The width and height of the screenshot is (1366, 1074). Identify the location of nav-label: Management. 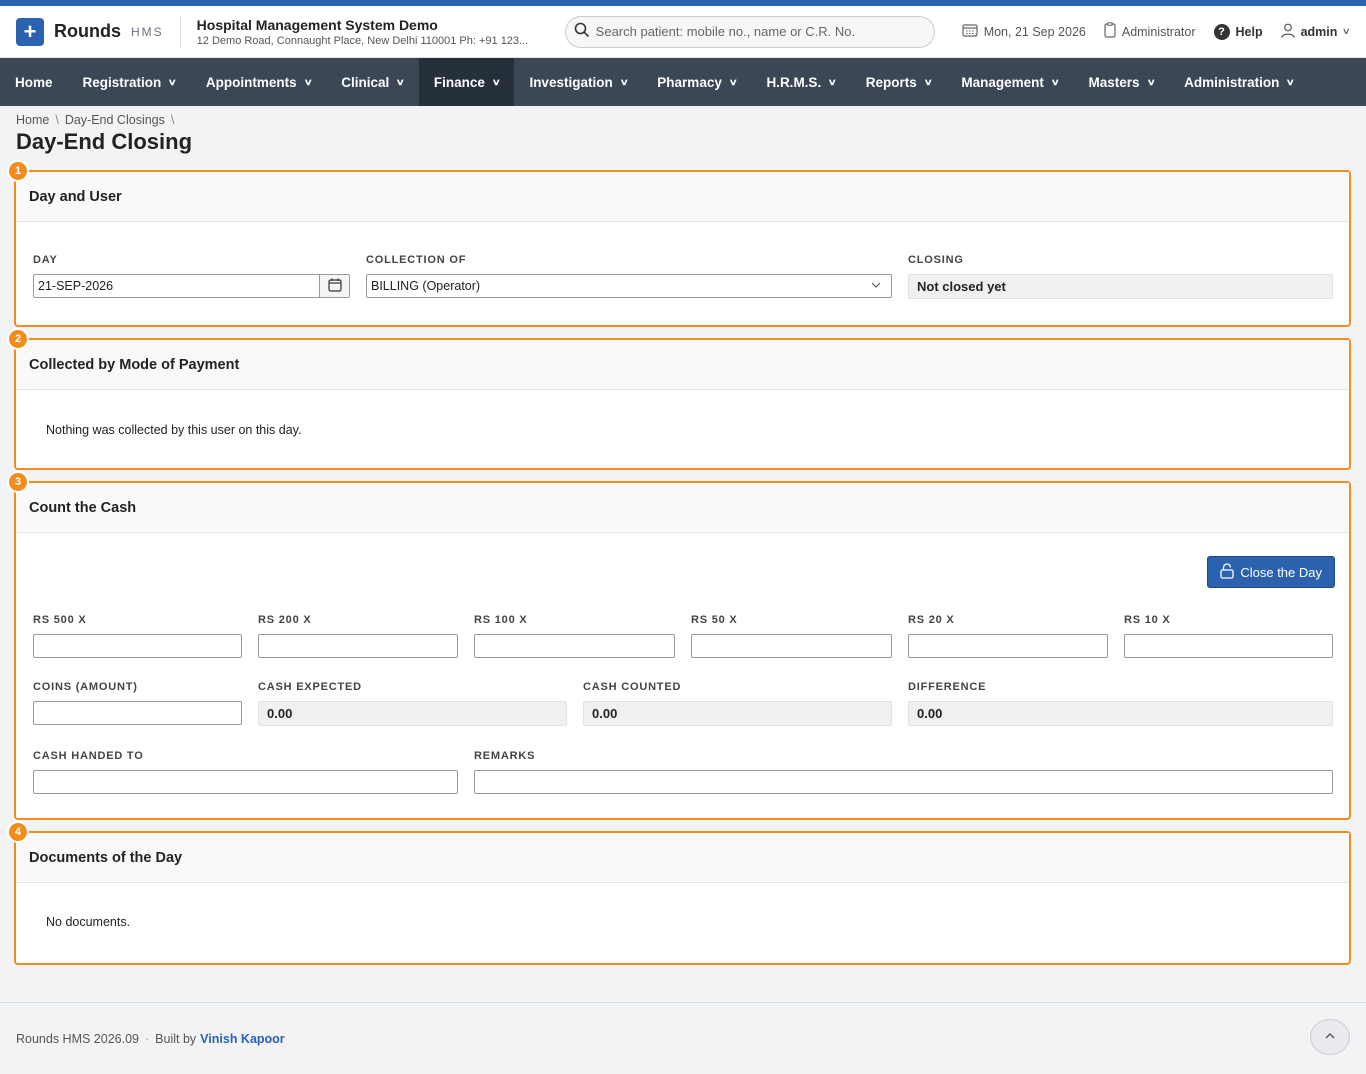
(1002, 82).